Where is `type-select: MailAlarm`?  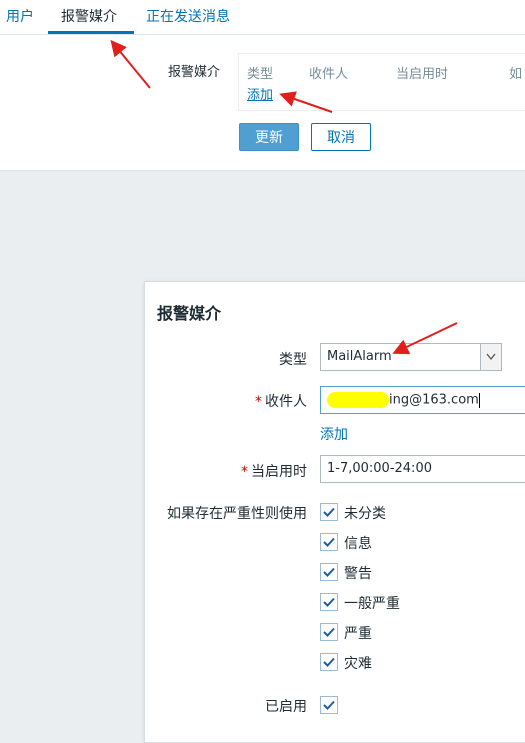
type-select: MailAlarm is located at coordinates (411, 357).